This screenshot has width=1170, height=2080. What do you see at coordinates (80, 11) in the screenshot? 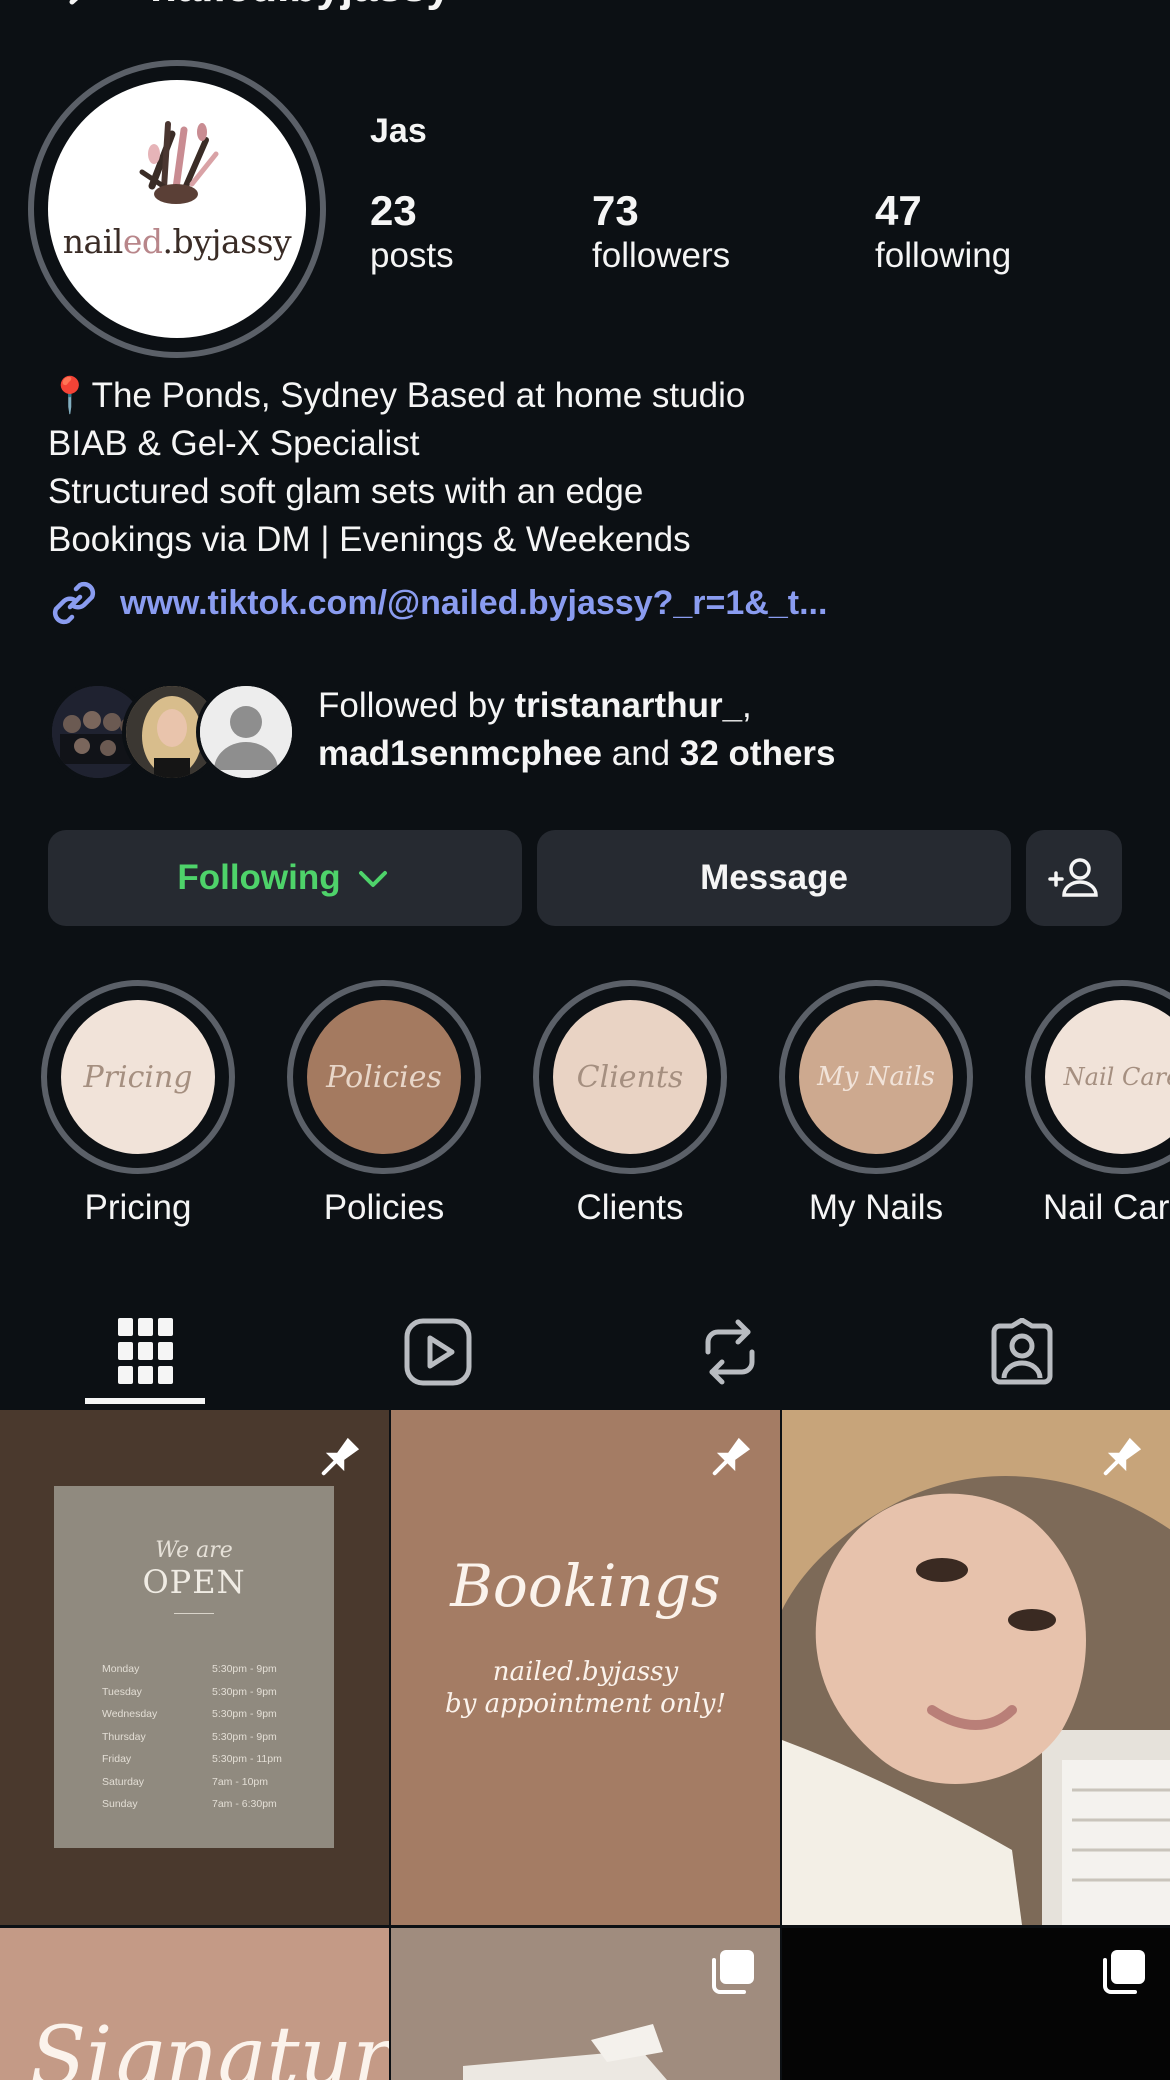
I see `back-arrow-icon` at bounding box center [80, 11].